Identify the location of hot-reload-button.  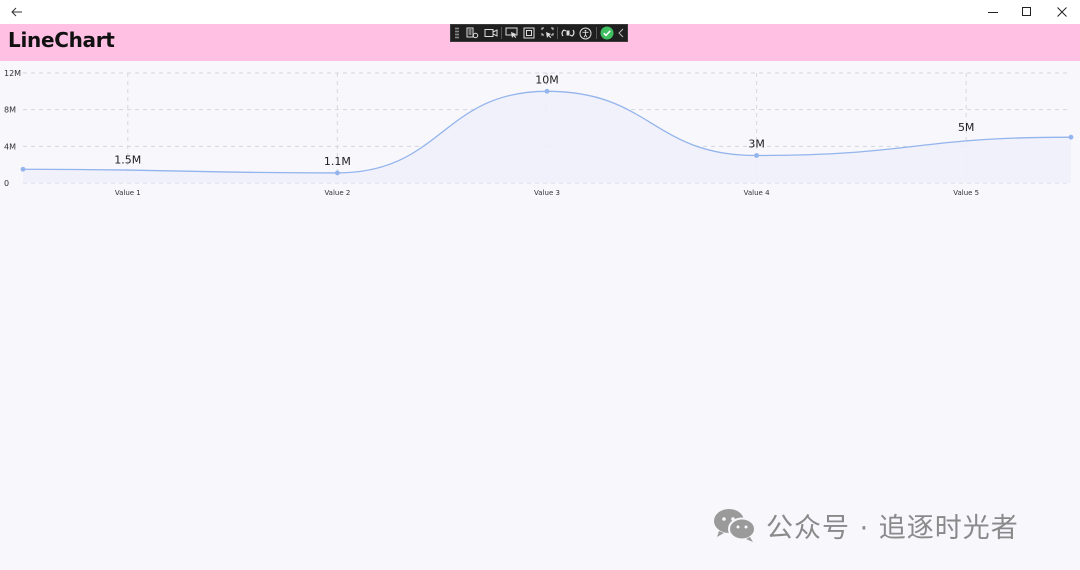
(568, 33).